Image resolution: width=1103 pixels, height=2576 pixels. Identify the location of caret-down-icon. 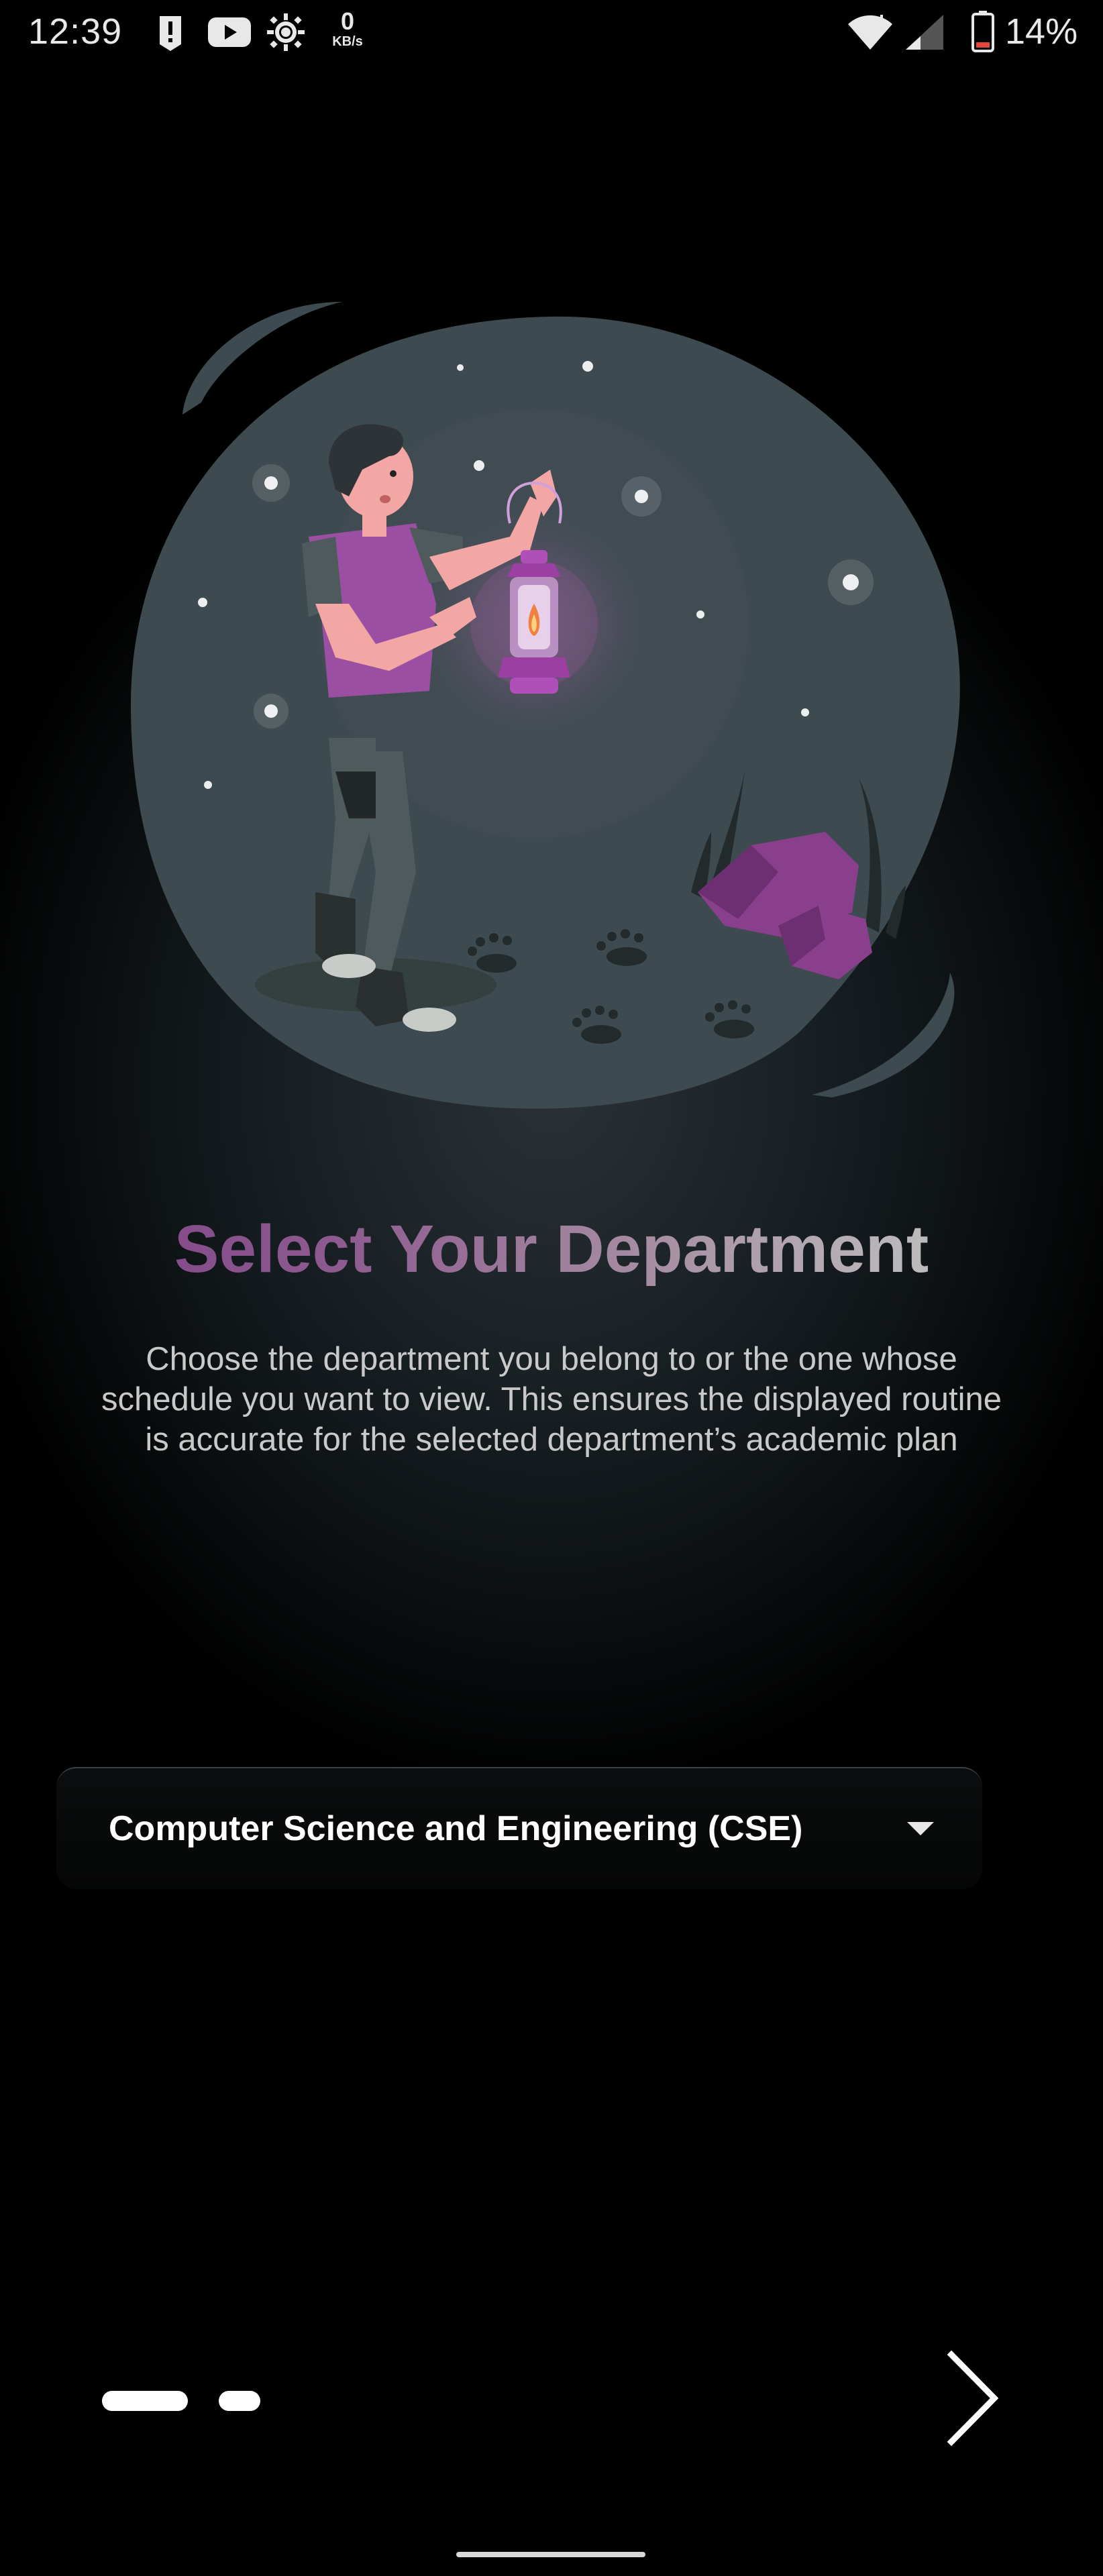
(920, 1828).